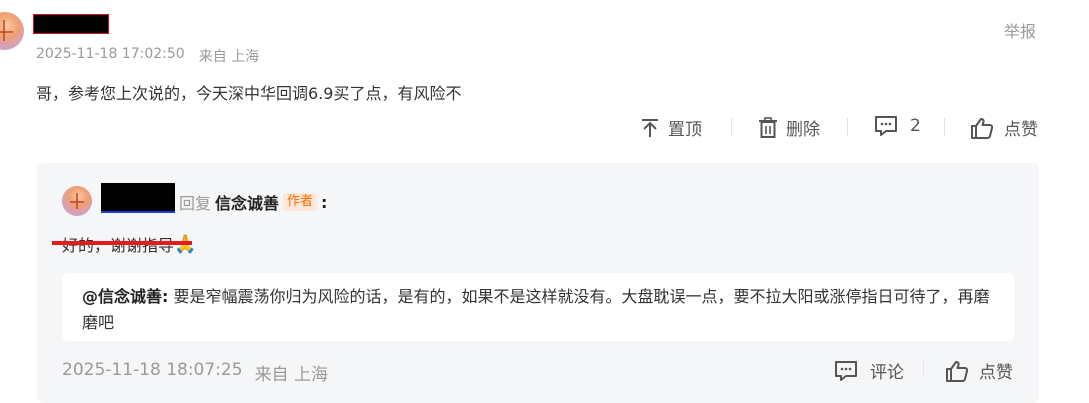 Image resolution: width=1089 pixels, height=403 pixels. I want to click on reply-comment-button: 评论, so click(869, 370).